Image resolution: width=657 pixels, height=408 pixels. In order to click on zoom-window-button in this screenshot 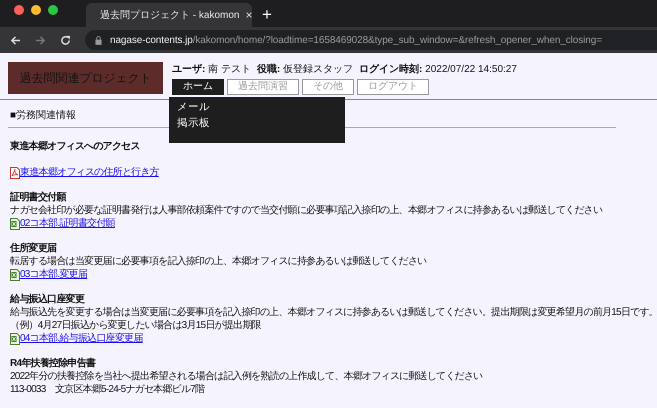, I will do `click(53, 10)`.